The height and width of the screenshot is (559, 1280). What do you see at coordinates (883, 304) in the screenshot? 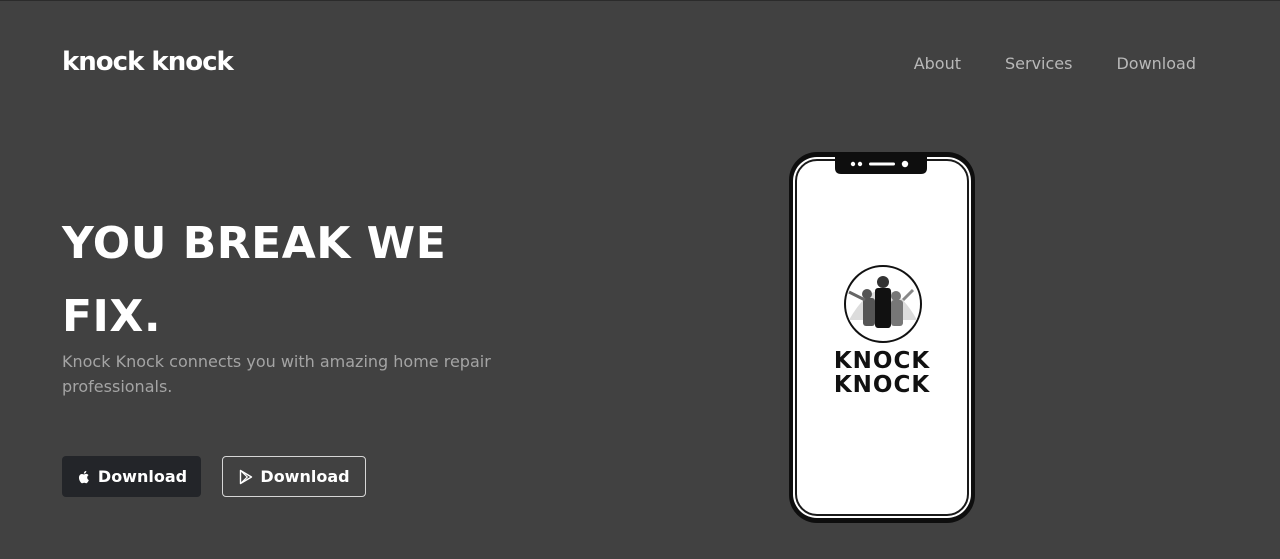
I see `workers-logo-icon` at bounding box center [883, 304].